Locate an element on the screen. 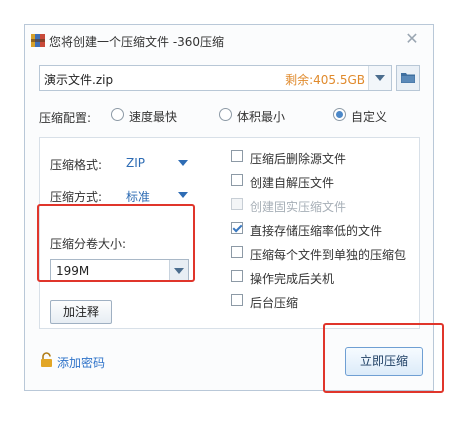 The image size is (469, 431). checkbox-delete-source: 压缩后删除源文件 is located at coordinates (321, 158).